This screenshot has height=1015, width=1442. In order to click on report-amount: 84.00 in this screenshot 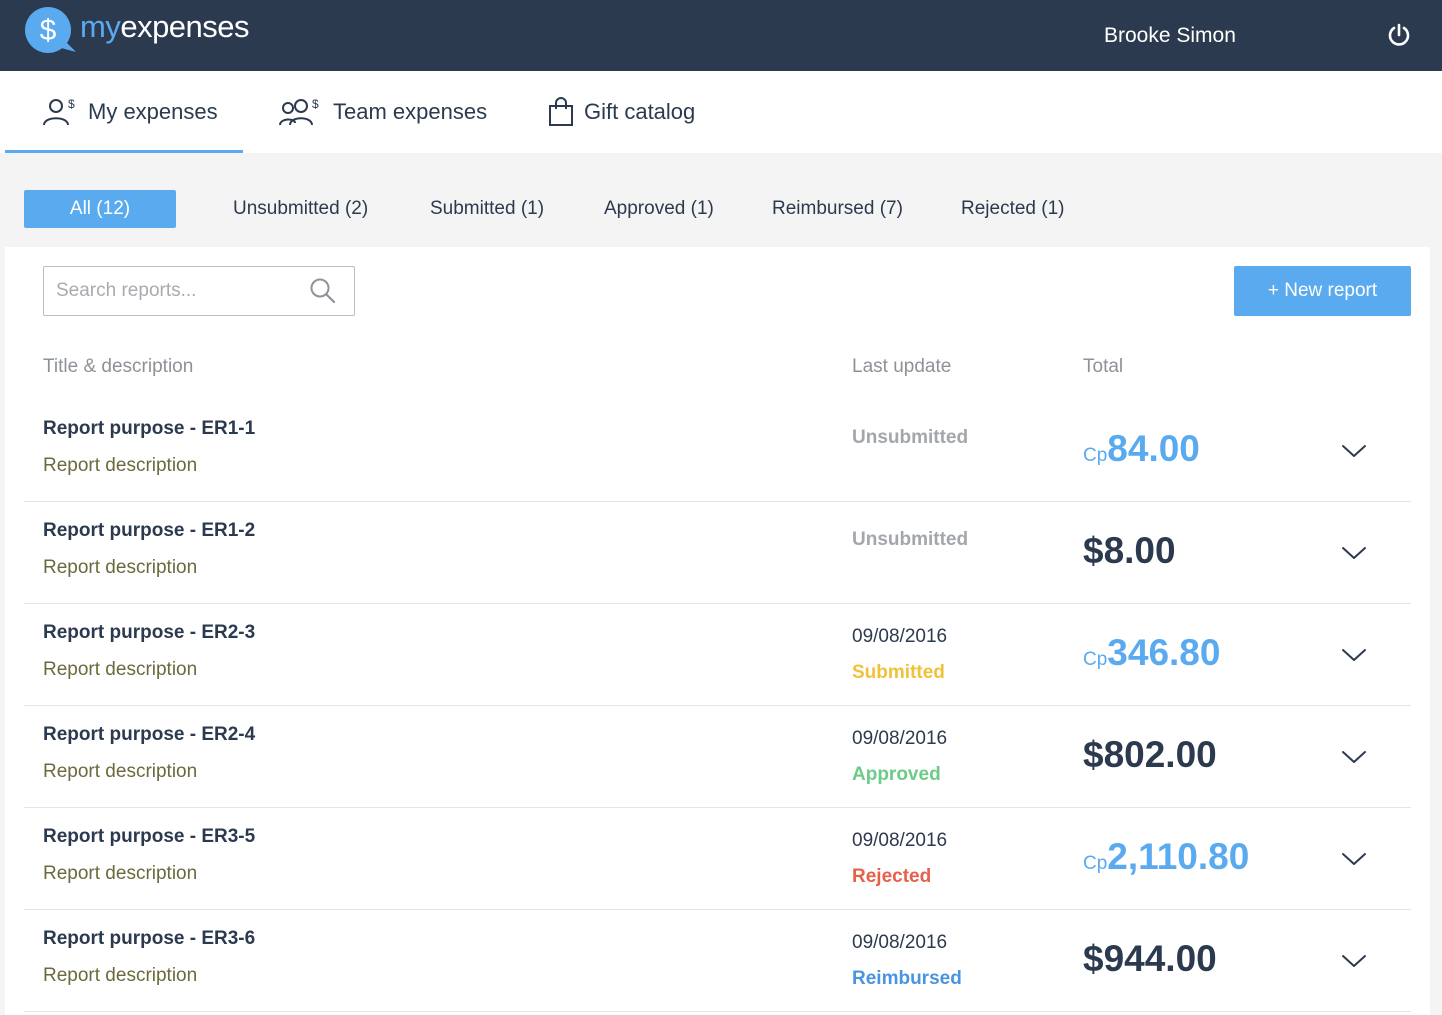, I will do `click(1153, 448)`.